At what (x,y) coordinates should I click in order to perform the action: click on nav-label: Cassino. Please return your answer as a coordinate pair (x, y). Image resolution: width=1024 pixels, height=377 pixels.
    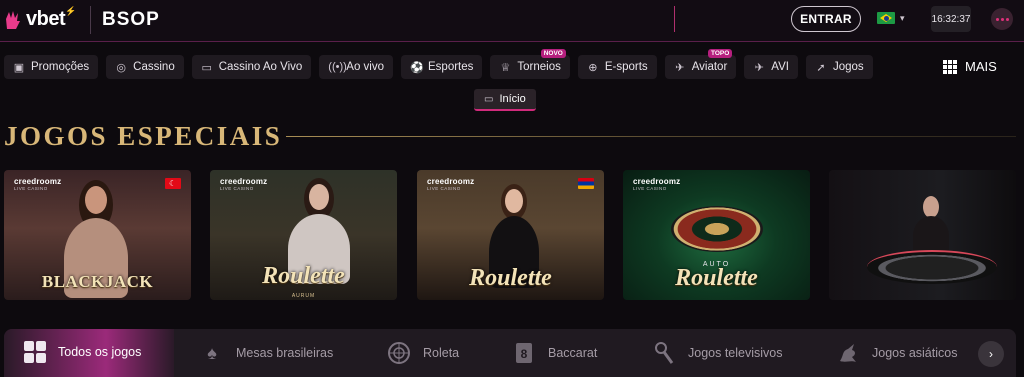
    Looking at the image, I should click on (154, 67).